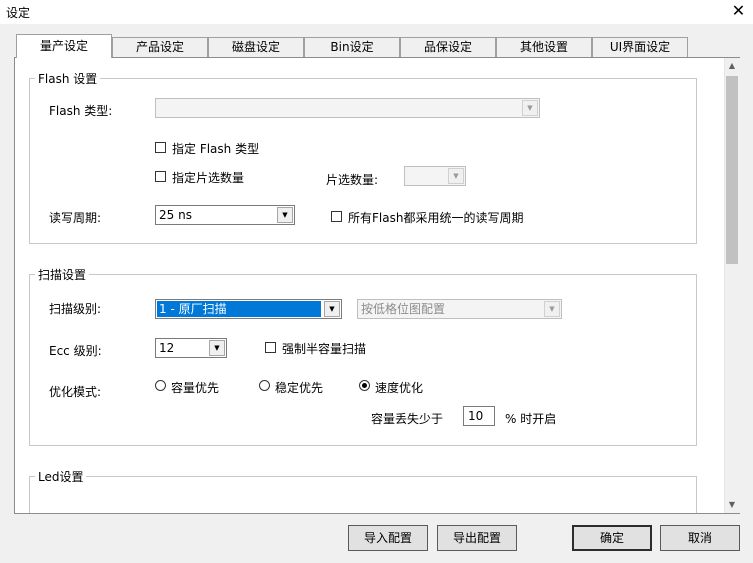  What do you see at coordinates (324, 349) in the screenshot?
I see `force-half-scan-label: 强制半容量扫描` at bounding box center [324, 349].